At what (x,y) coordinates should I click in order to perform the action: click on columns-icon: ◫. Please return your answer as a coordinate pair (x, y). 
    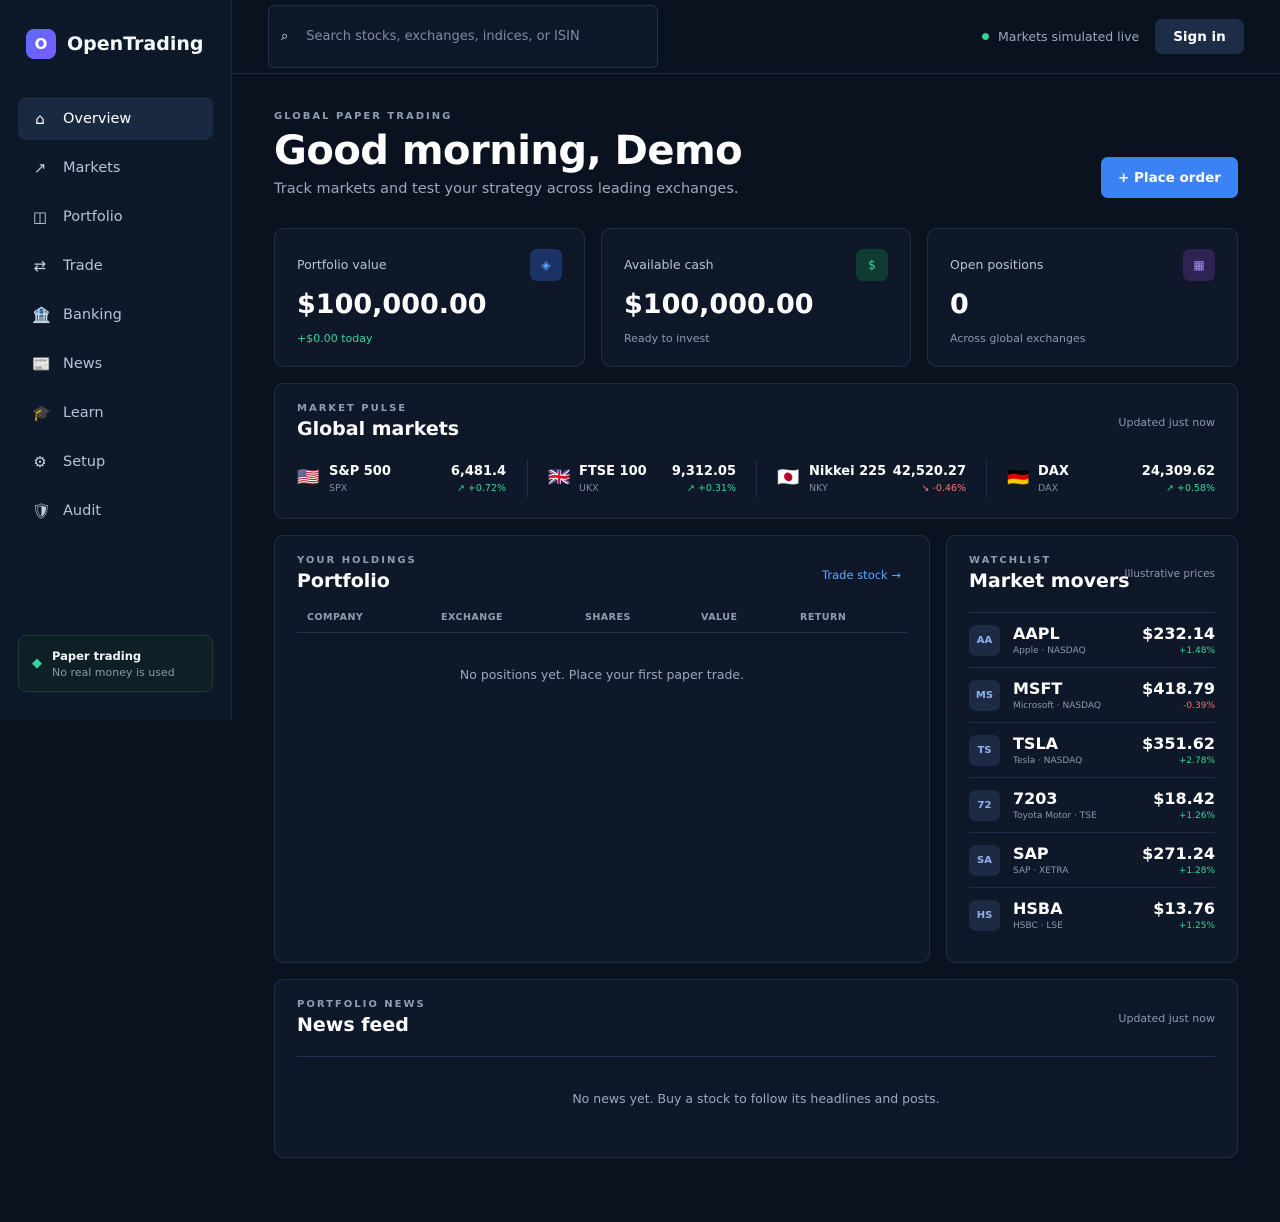
    Looking at the image, I should click on (40, 216).